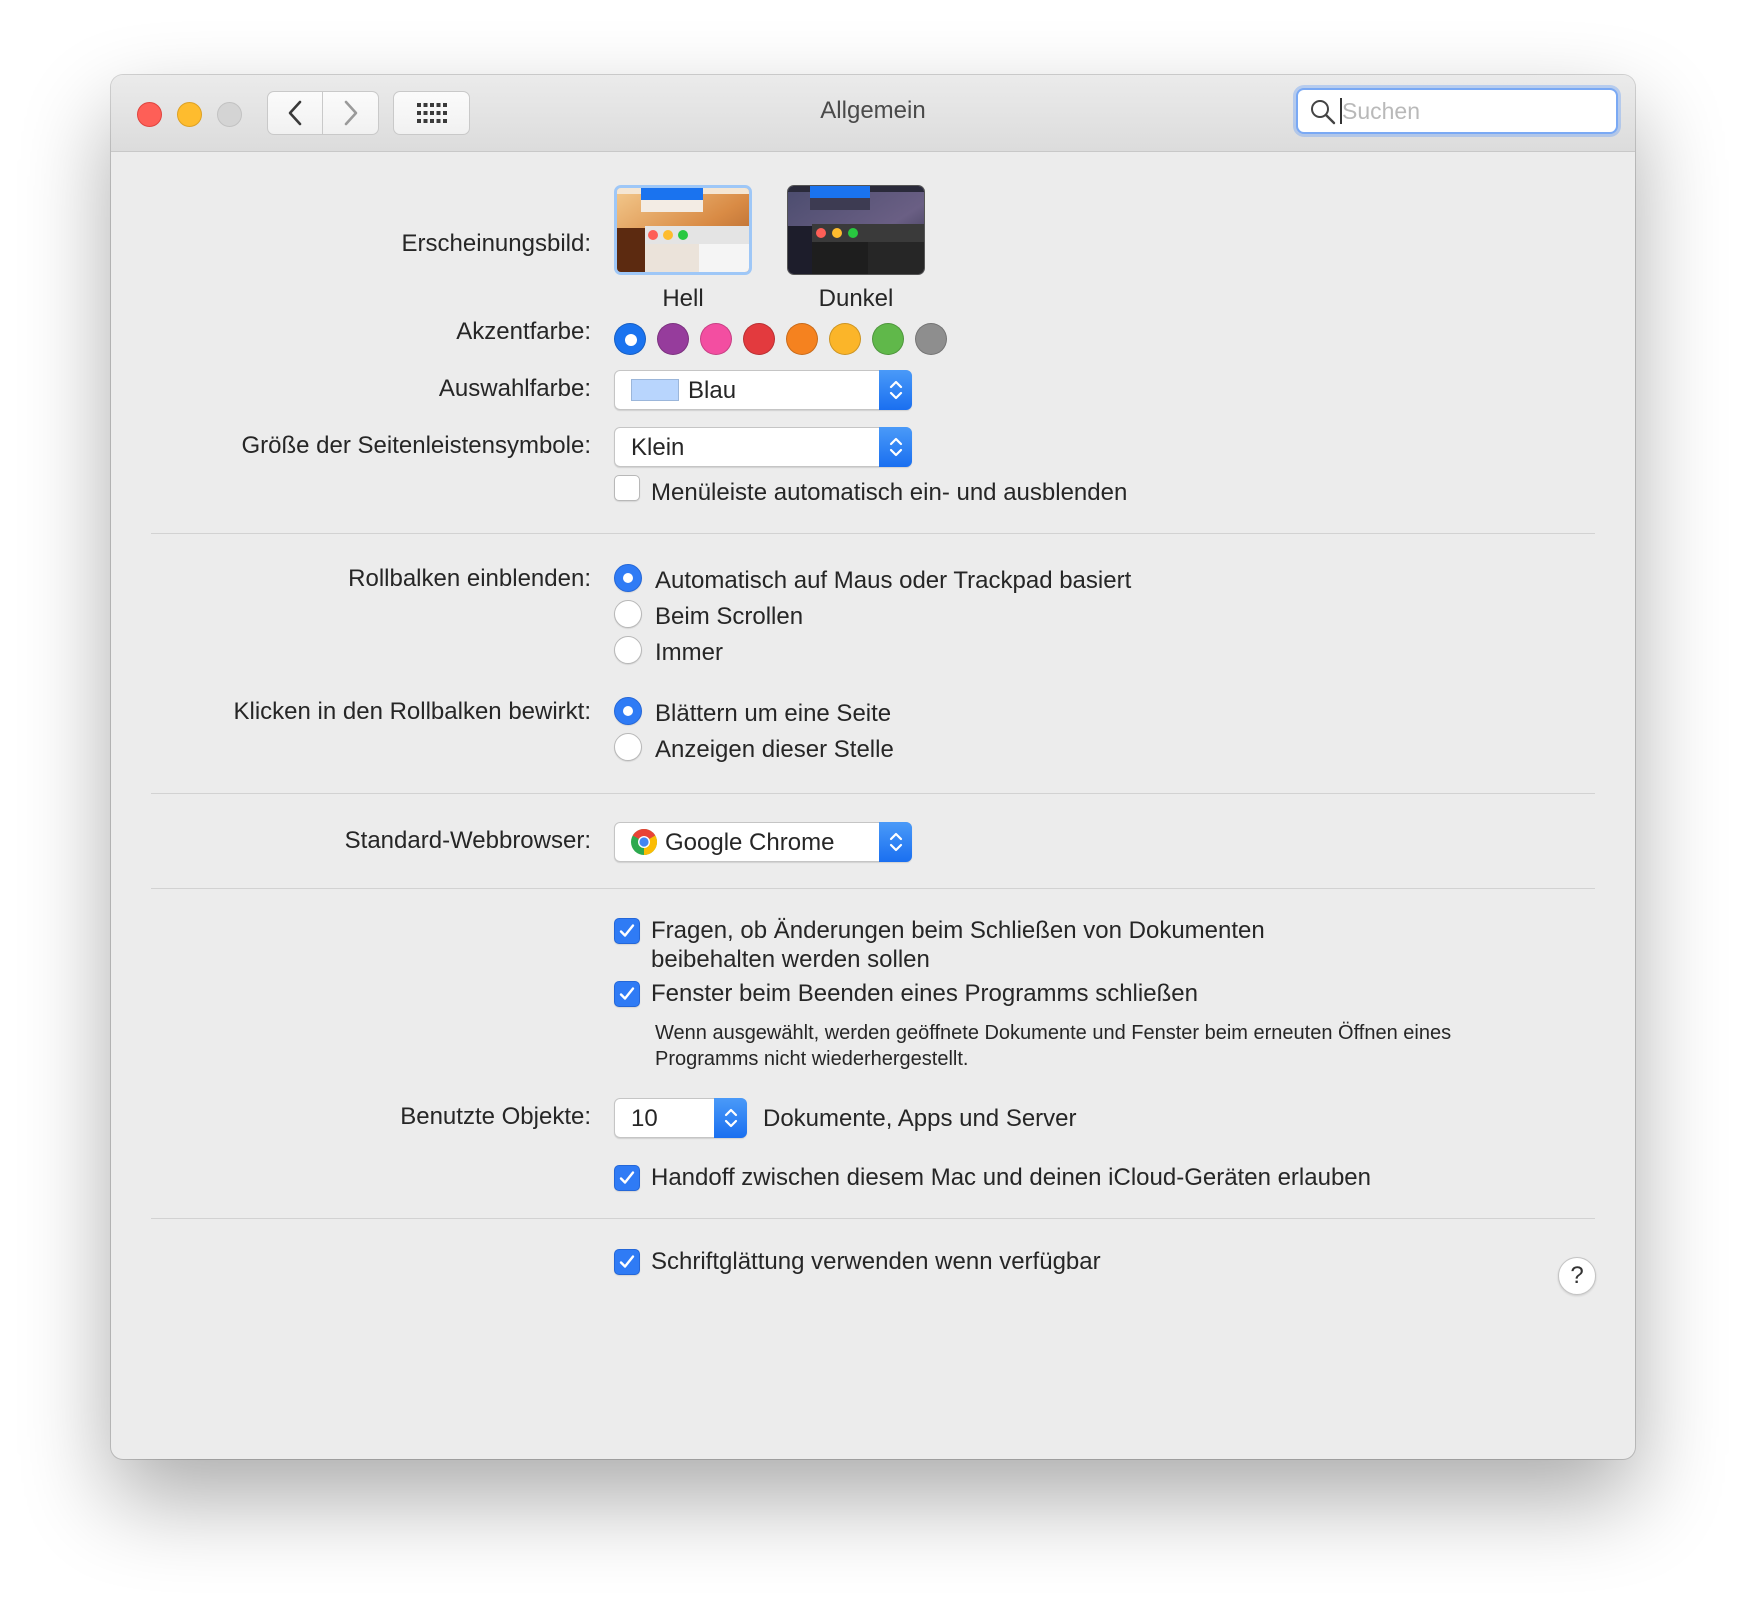  What do you see at coordinates (812, 1059) in the screenshot?
I see `close-windows-note-line2: Programms nicht wiederhergestellt.` at bounding box center [812, 1059].